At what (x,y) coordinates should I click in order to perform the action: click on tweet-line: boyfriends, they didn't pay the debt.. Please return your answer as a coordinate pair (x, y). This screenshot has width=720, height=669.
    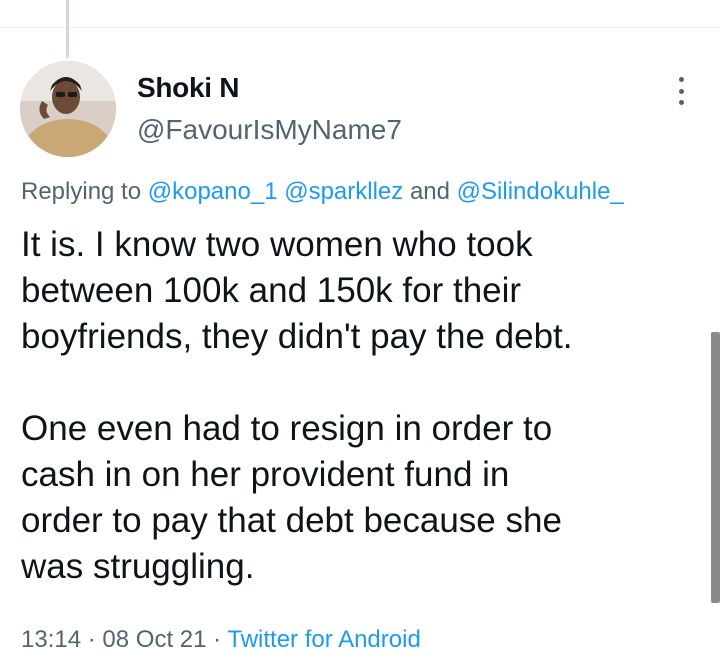
    Looking at the image, I should click on (297, 336).